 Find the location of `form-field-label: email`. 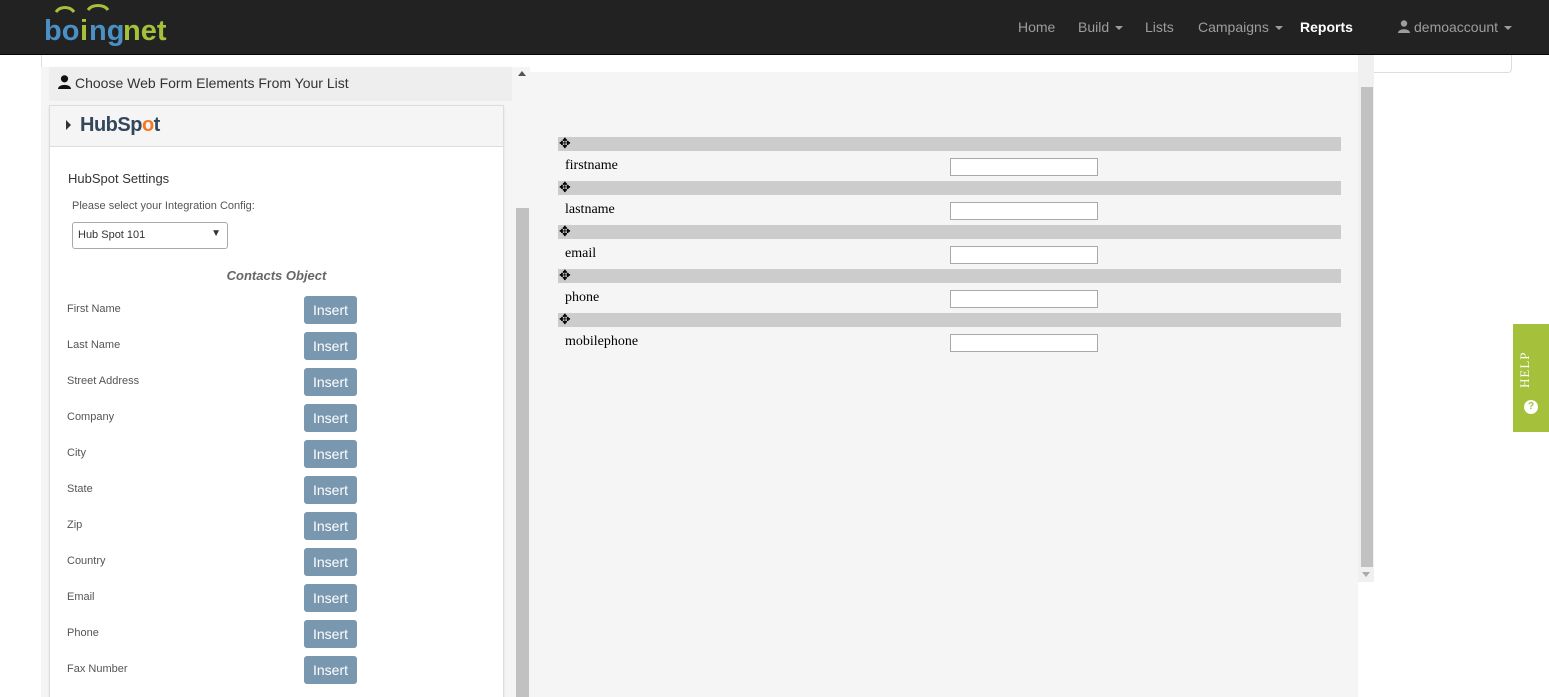

form-field-label: email is located at coordinates (581, 253).